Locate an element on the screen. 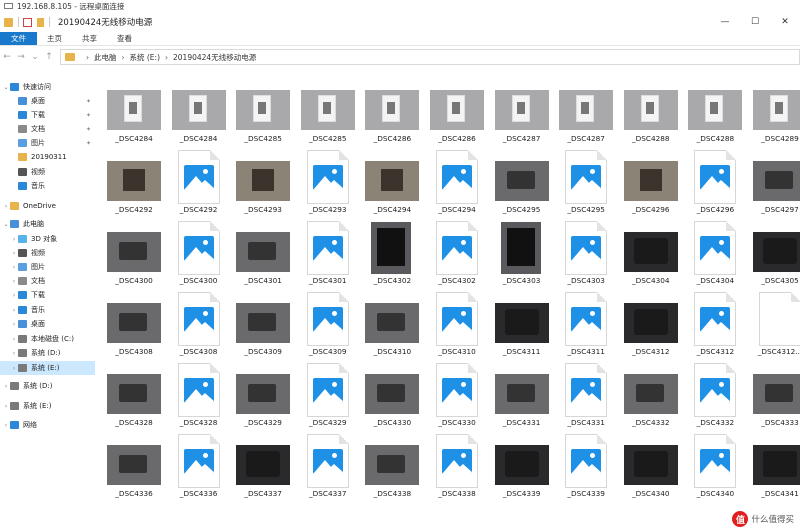  sidebar-item: › OneDrive is located at coordinates (47, 206).